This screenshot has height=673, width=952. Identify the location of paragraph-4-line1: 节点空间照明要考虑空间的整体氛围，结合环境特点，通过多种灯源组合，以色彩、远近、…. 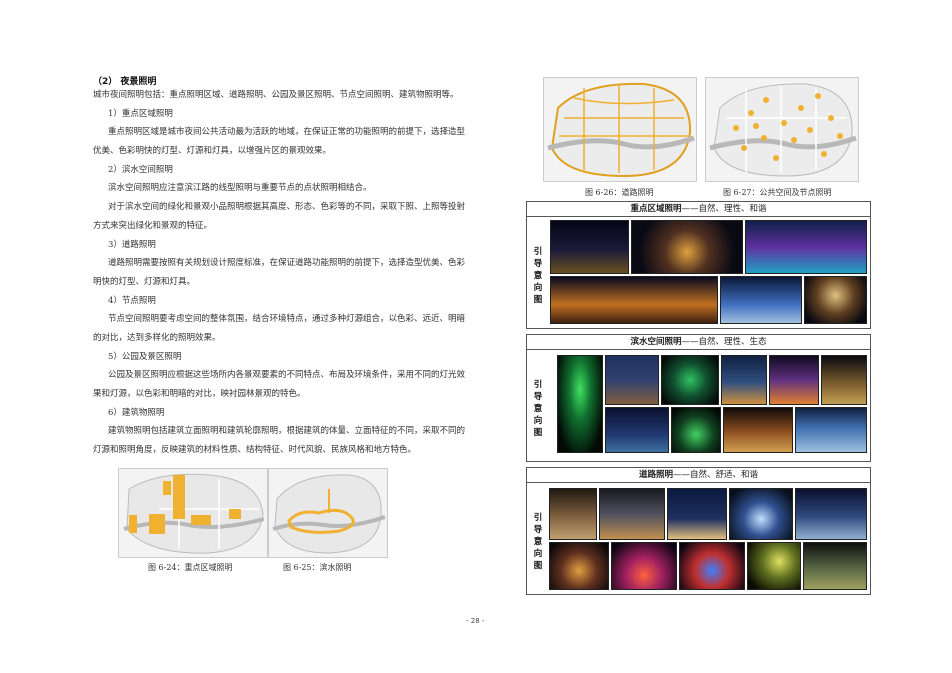
(287, 319).